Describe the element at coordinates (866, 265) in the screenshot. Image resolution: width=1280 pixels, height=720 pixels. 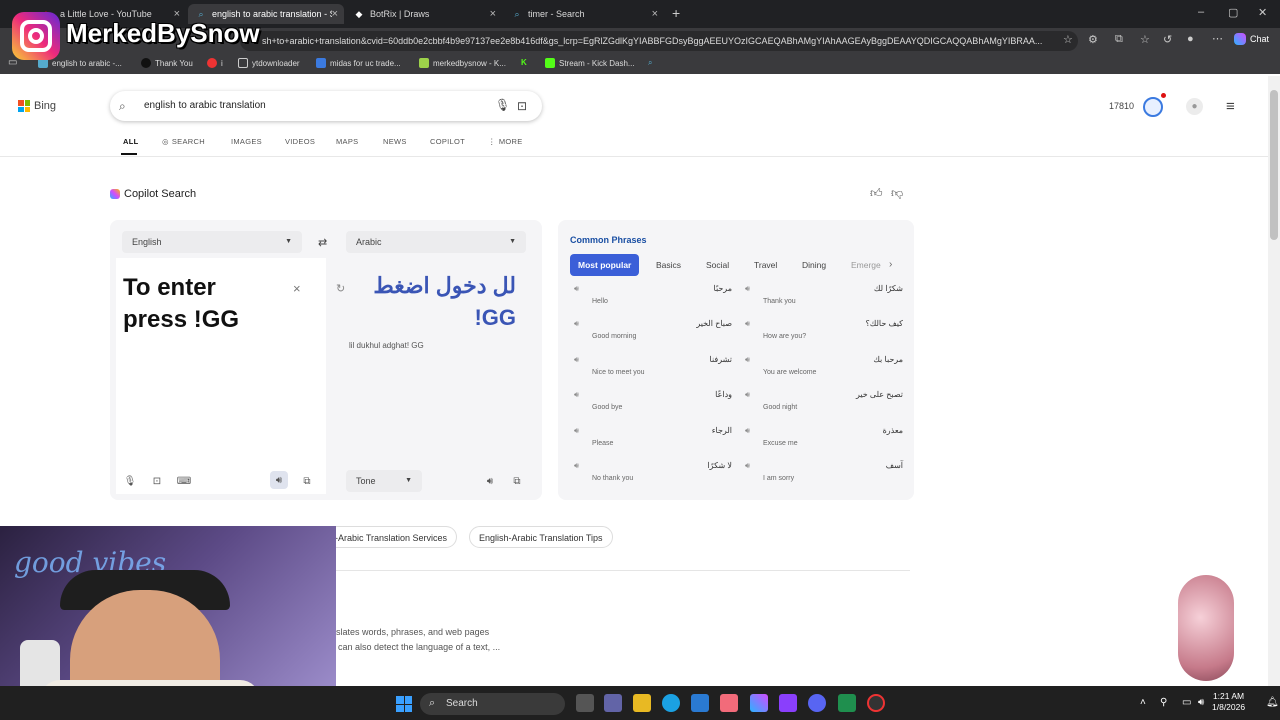
I see `phrase-tab-emergency: Emerge` at that location.